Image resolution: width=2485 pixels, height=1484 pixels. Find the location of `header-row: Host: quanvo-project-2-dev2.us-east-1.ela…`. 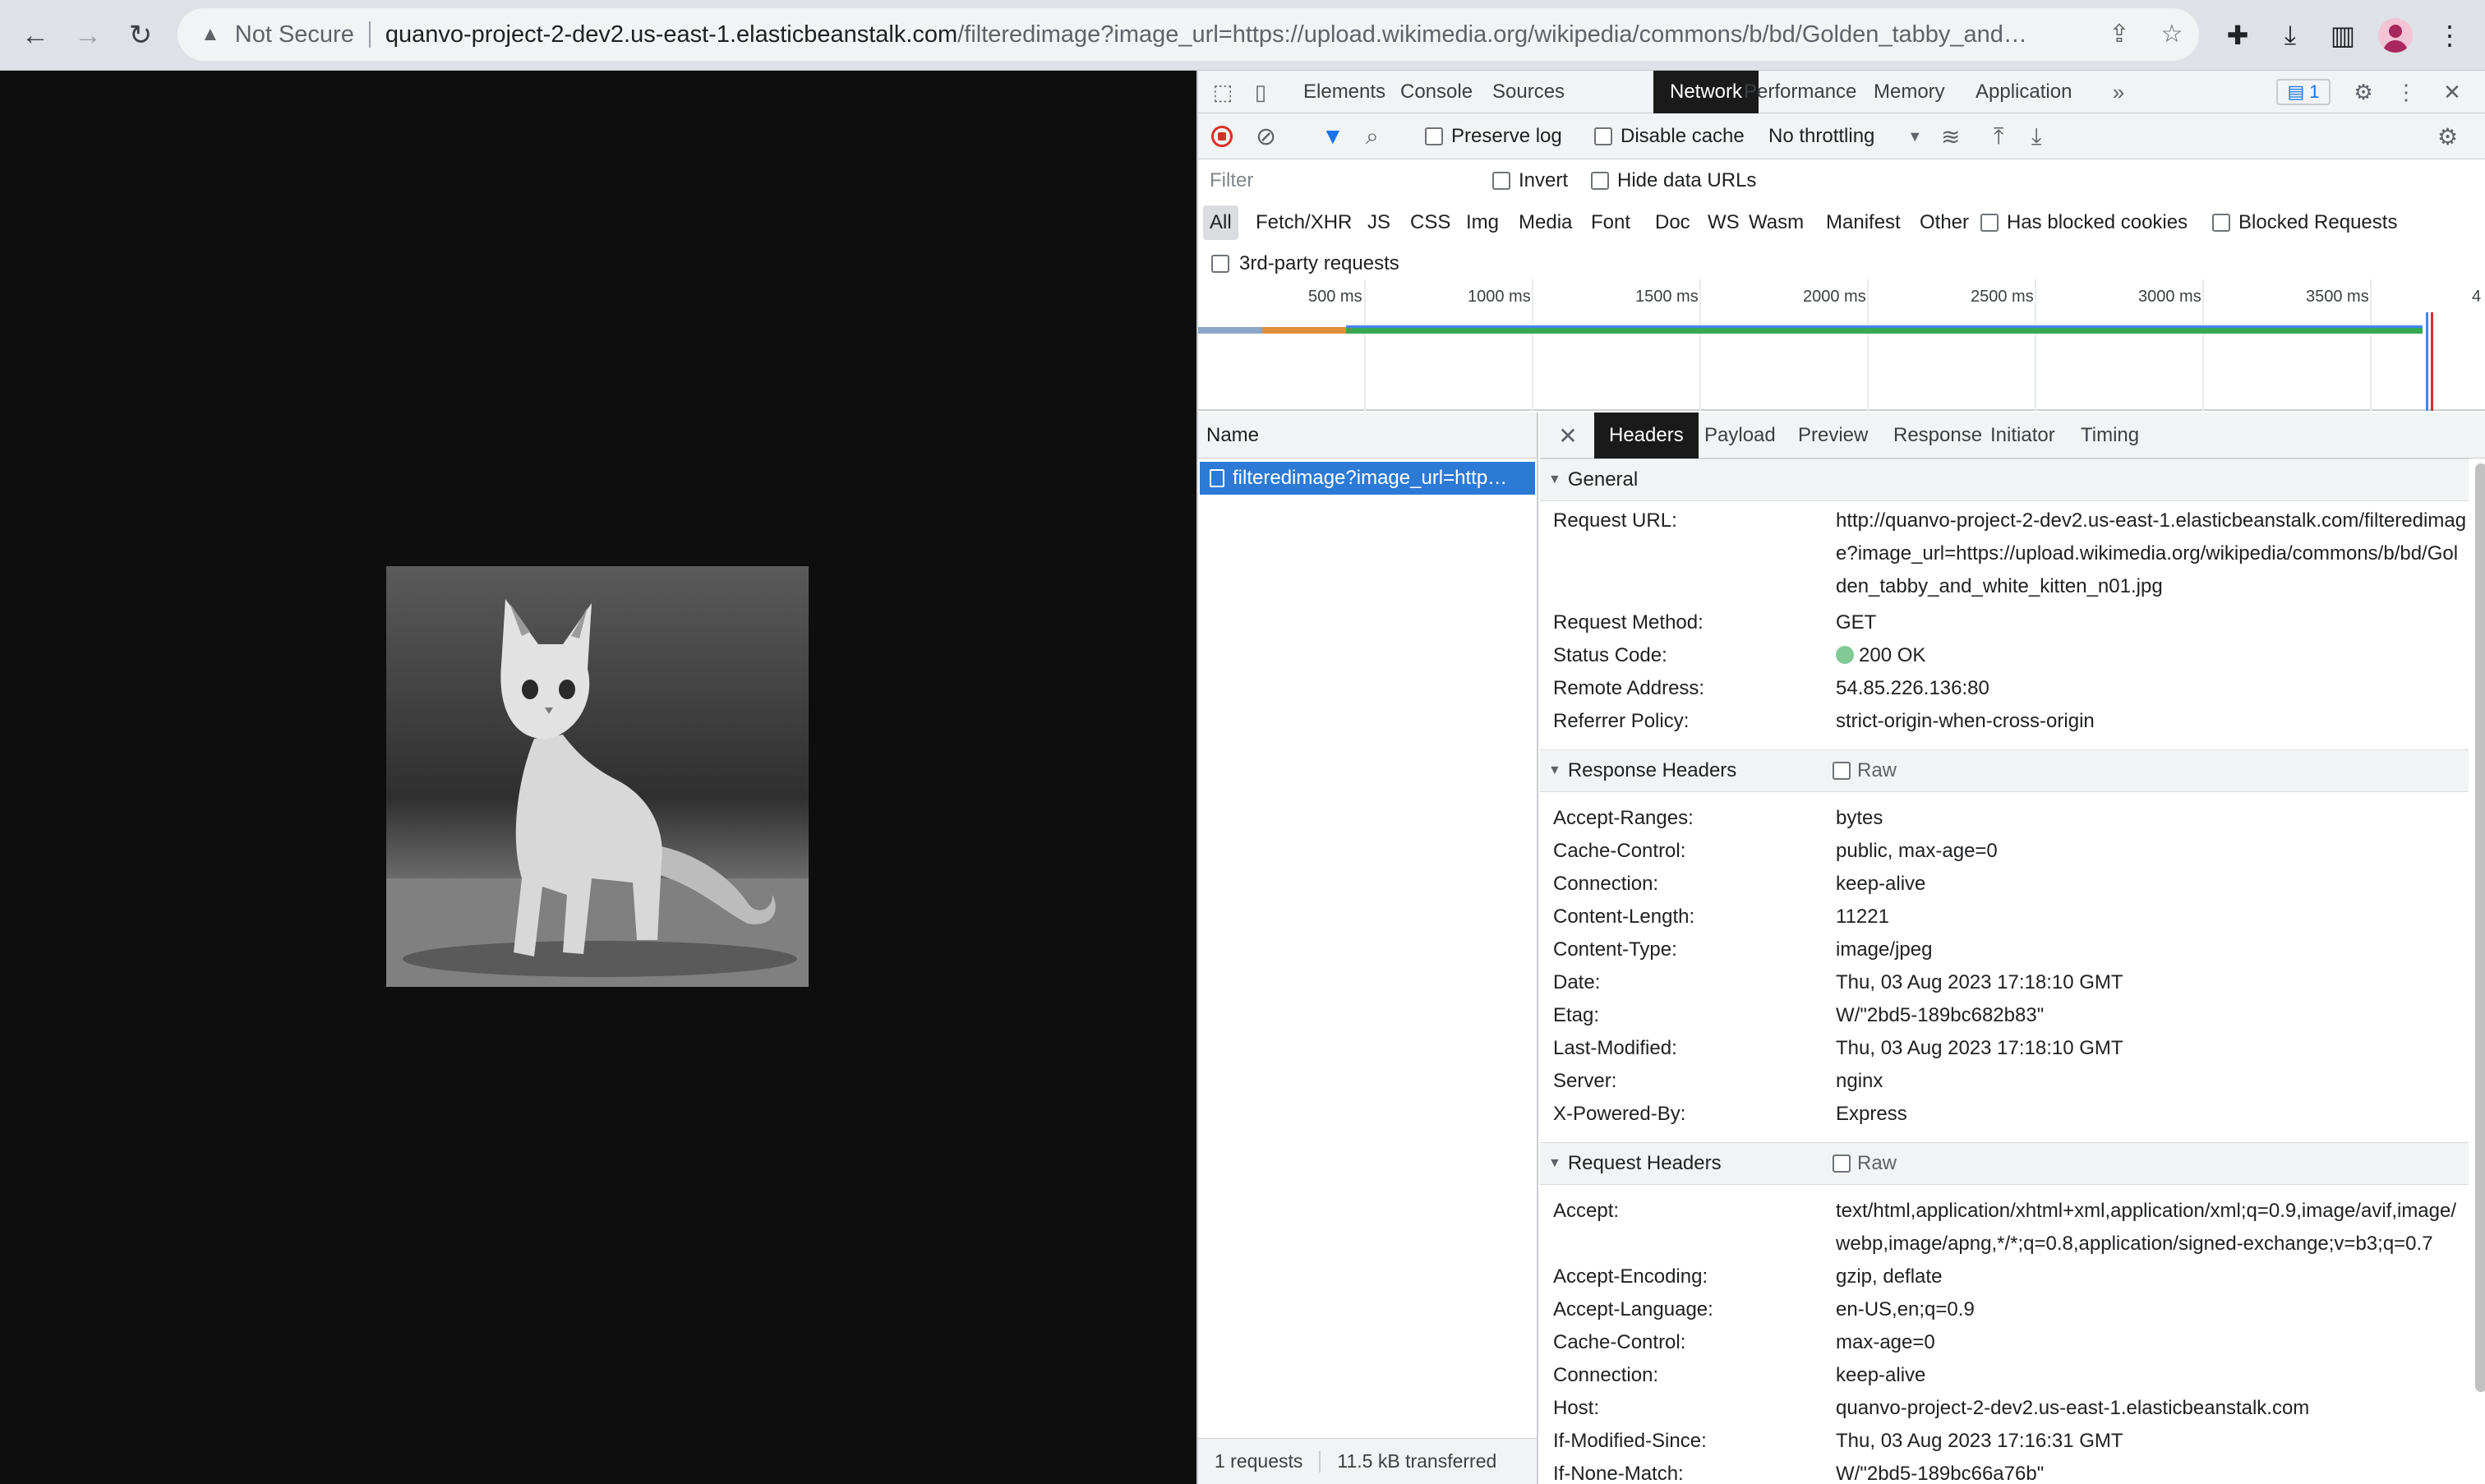

header-row: Host: quanvo-project-2-dev2.us-east-1.ela… is located at coordinates (2013, 1408).